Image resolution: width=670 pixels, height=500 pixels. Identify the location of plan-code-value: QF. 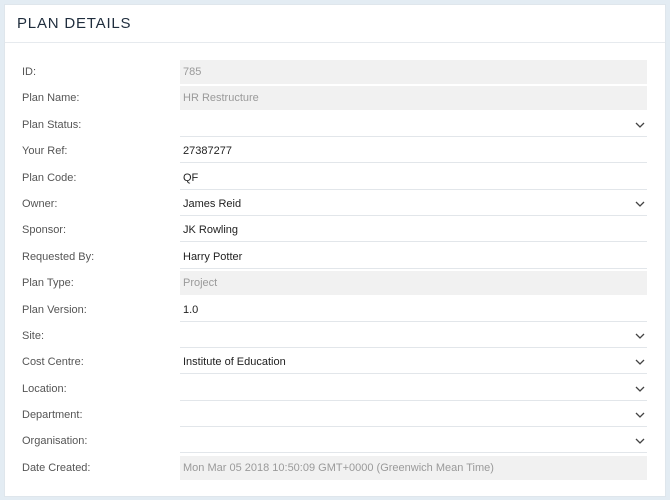
(191, 177).